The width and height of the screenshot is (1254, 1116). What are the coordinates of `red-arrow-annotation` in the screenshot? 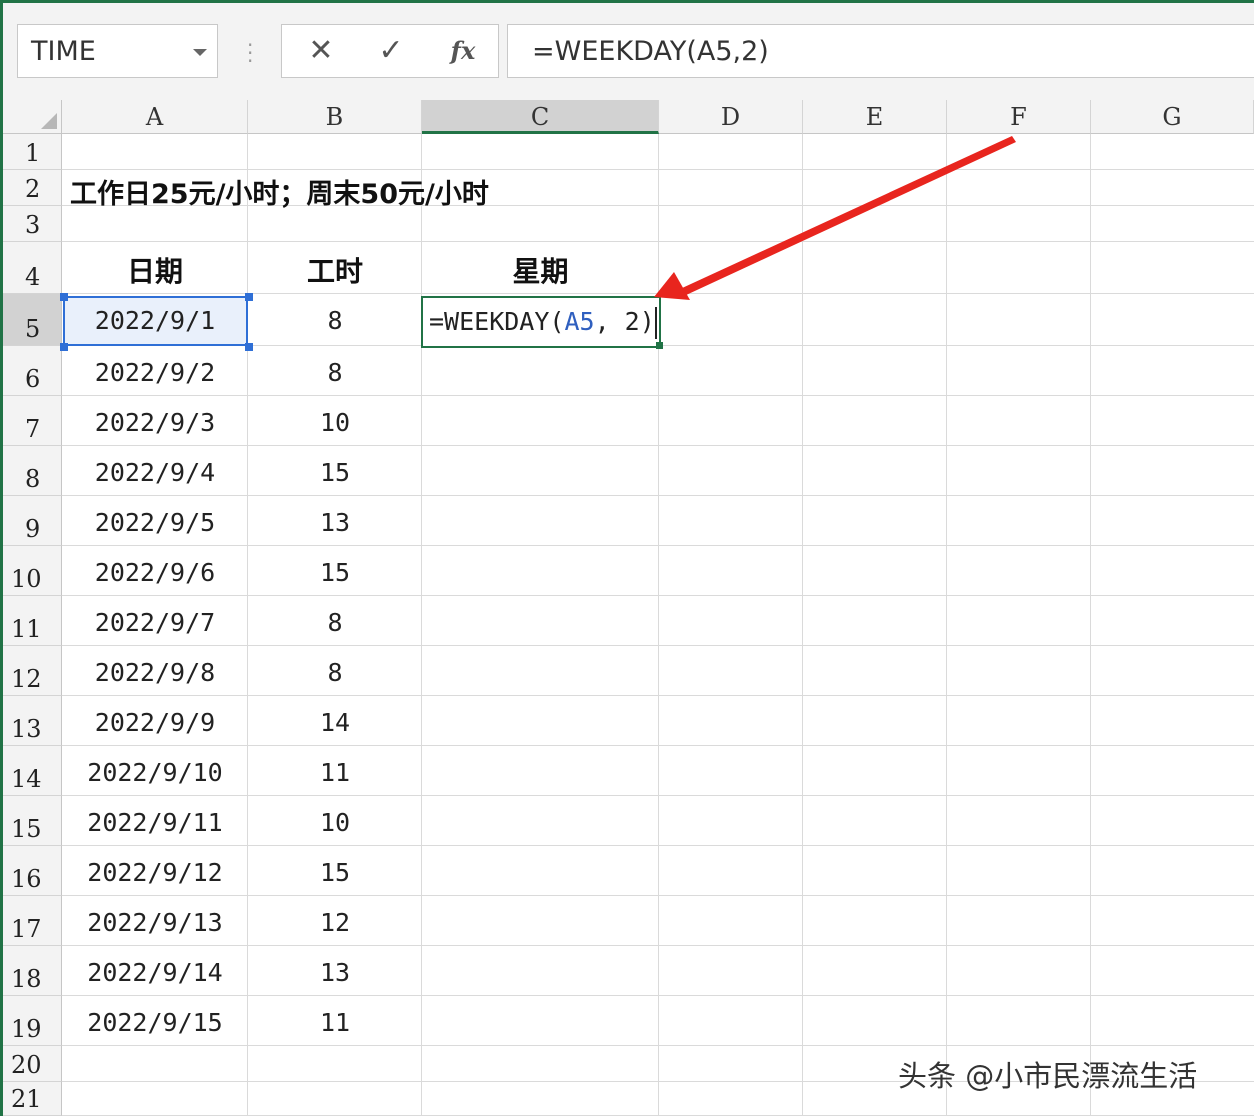 It's located at (835, 218).